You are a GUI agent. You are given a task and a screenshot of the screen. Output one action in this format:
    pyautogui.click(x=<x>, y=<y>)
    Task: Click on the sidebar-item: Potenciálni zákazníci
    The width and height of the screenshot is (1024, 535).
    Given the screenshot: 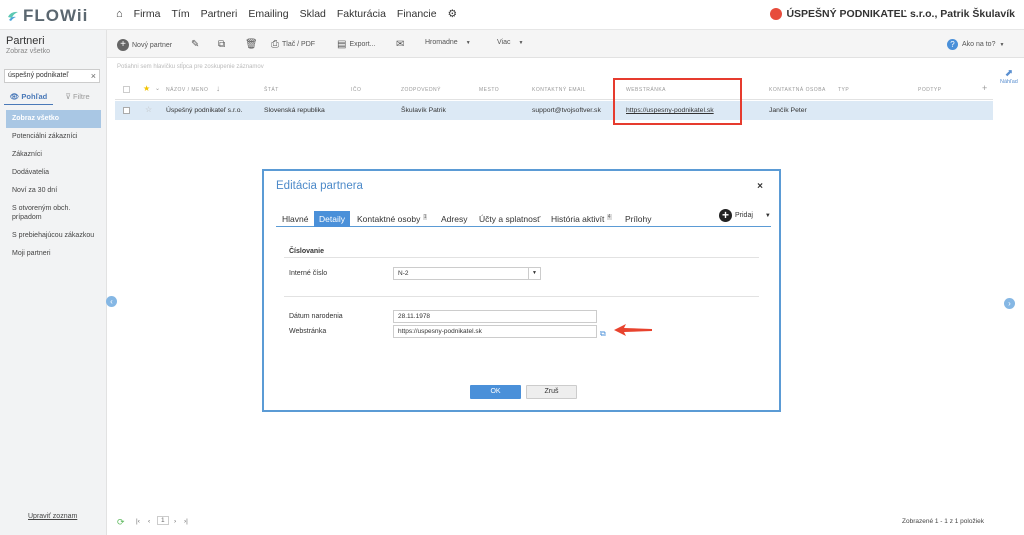 What is the action you would take?
    pyautogui.click(x=53, y=137)
    